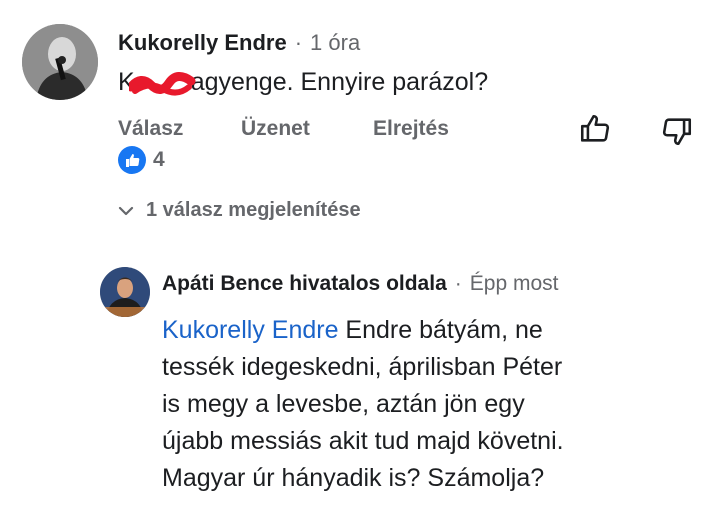 This screenshot has width=720, height=513. Describe the element at coordinates (335, 43) in the screenshot. I see `comment-timestamp: 1 óra` at that location.